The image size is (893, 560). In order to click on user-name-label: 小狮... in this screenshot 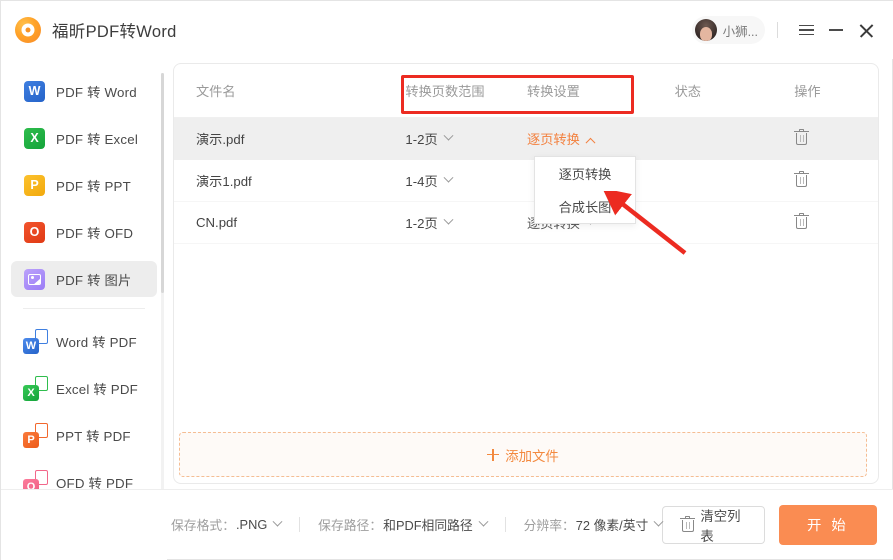, I will do `click(740, 31)`.